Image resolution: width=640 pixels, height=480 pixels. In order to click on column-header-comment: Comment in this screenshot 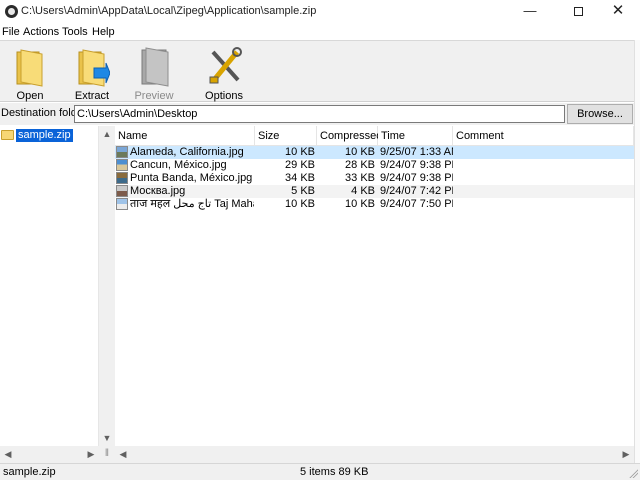, I will do `click(543, 136)`.